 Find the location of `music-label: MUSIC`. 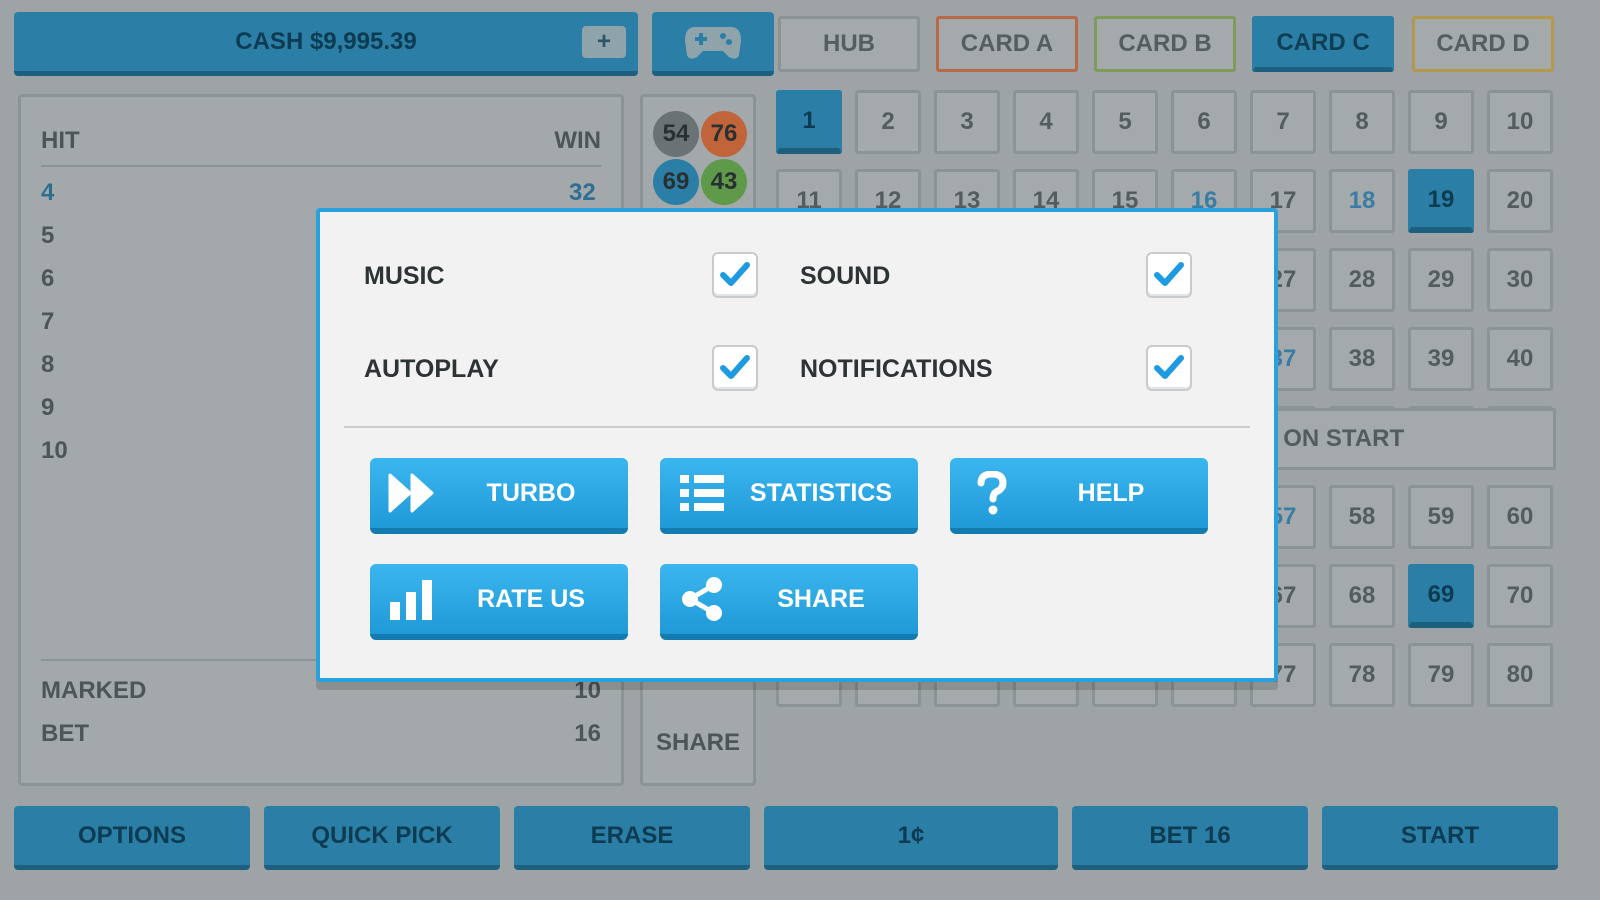

music-label: MUSIC is located at coordinates (404, 276).